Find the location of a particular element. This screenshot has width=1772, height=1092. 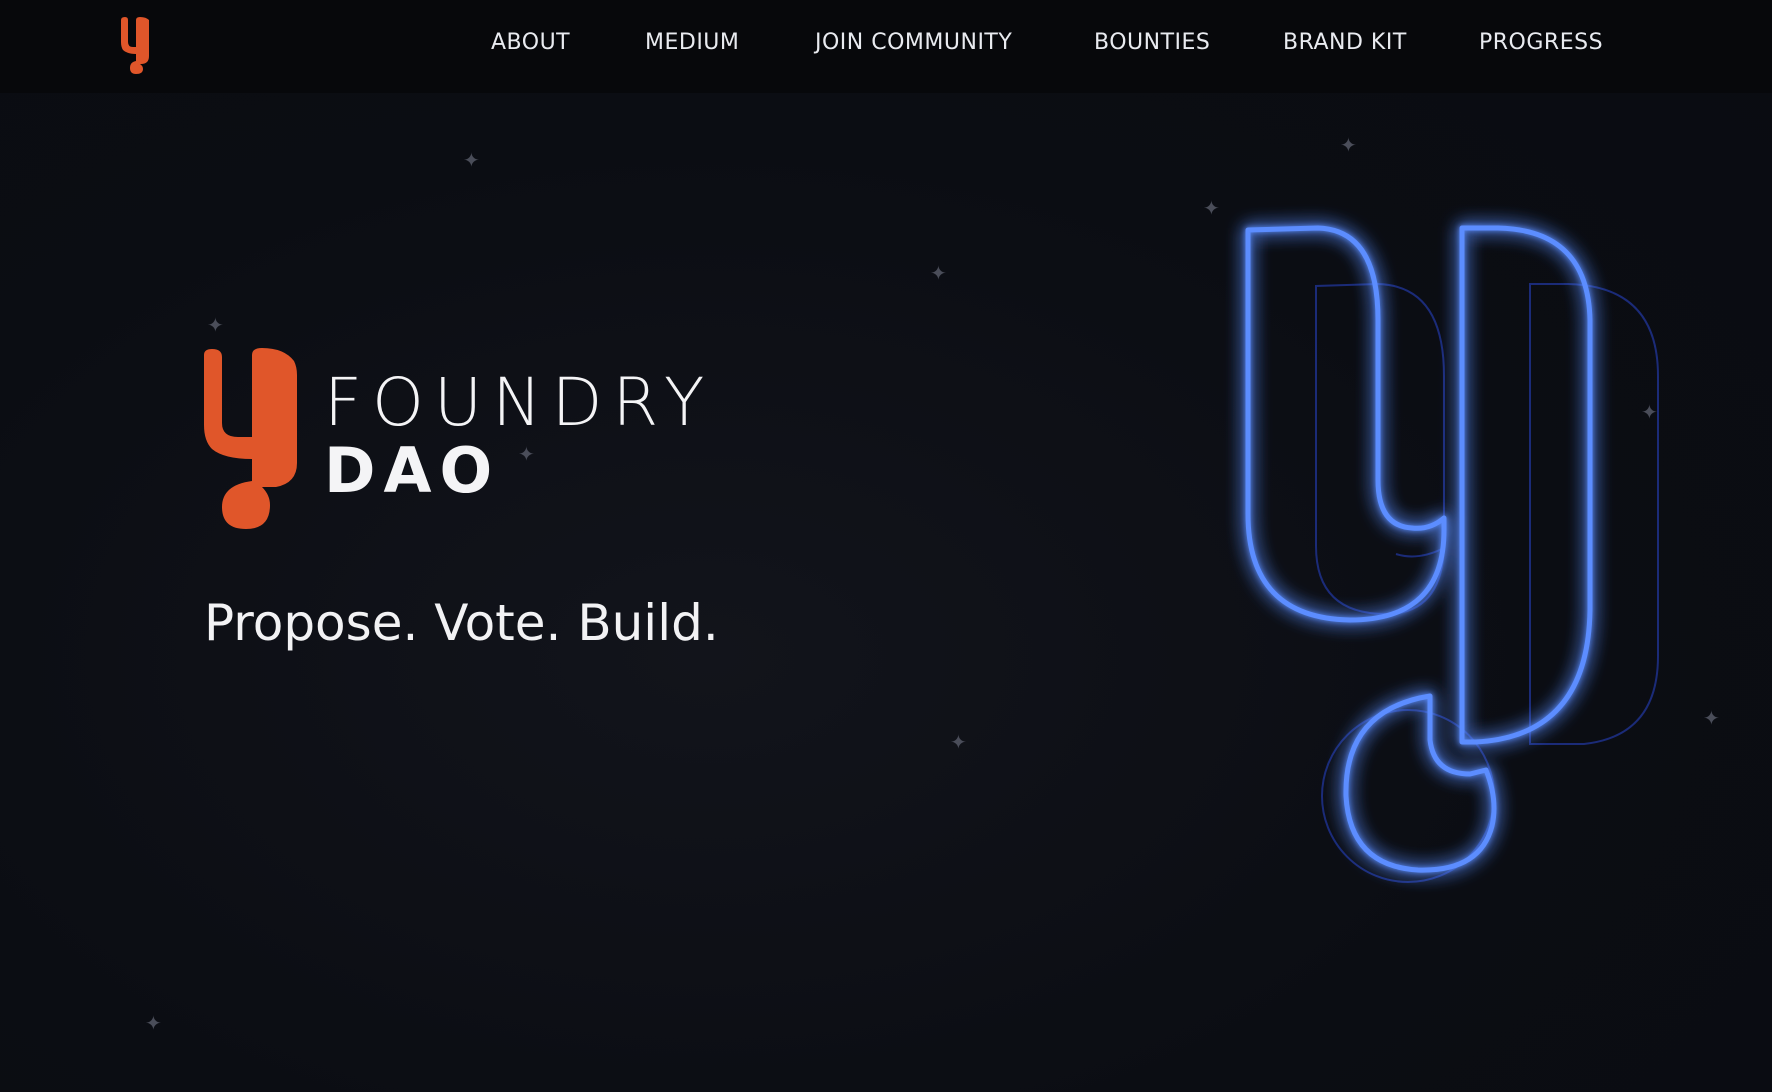

nav-link-join-community: JOIN COMMUNITY is located at coordinates (913, 42).